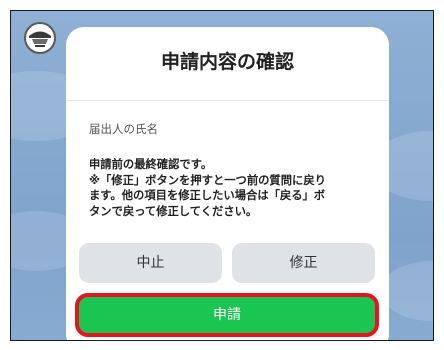  I want to click on message-line: タンで戻って修正してください。, so click(173, 211).